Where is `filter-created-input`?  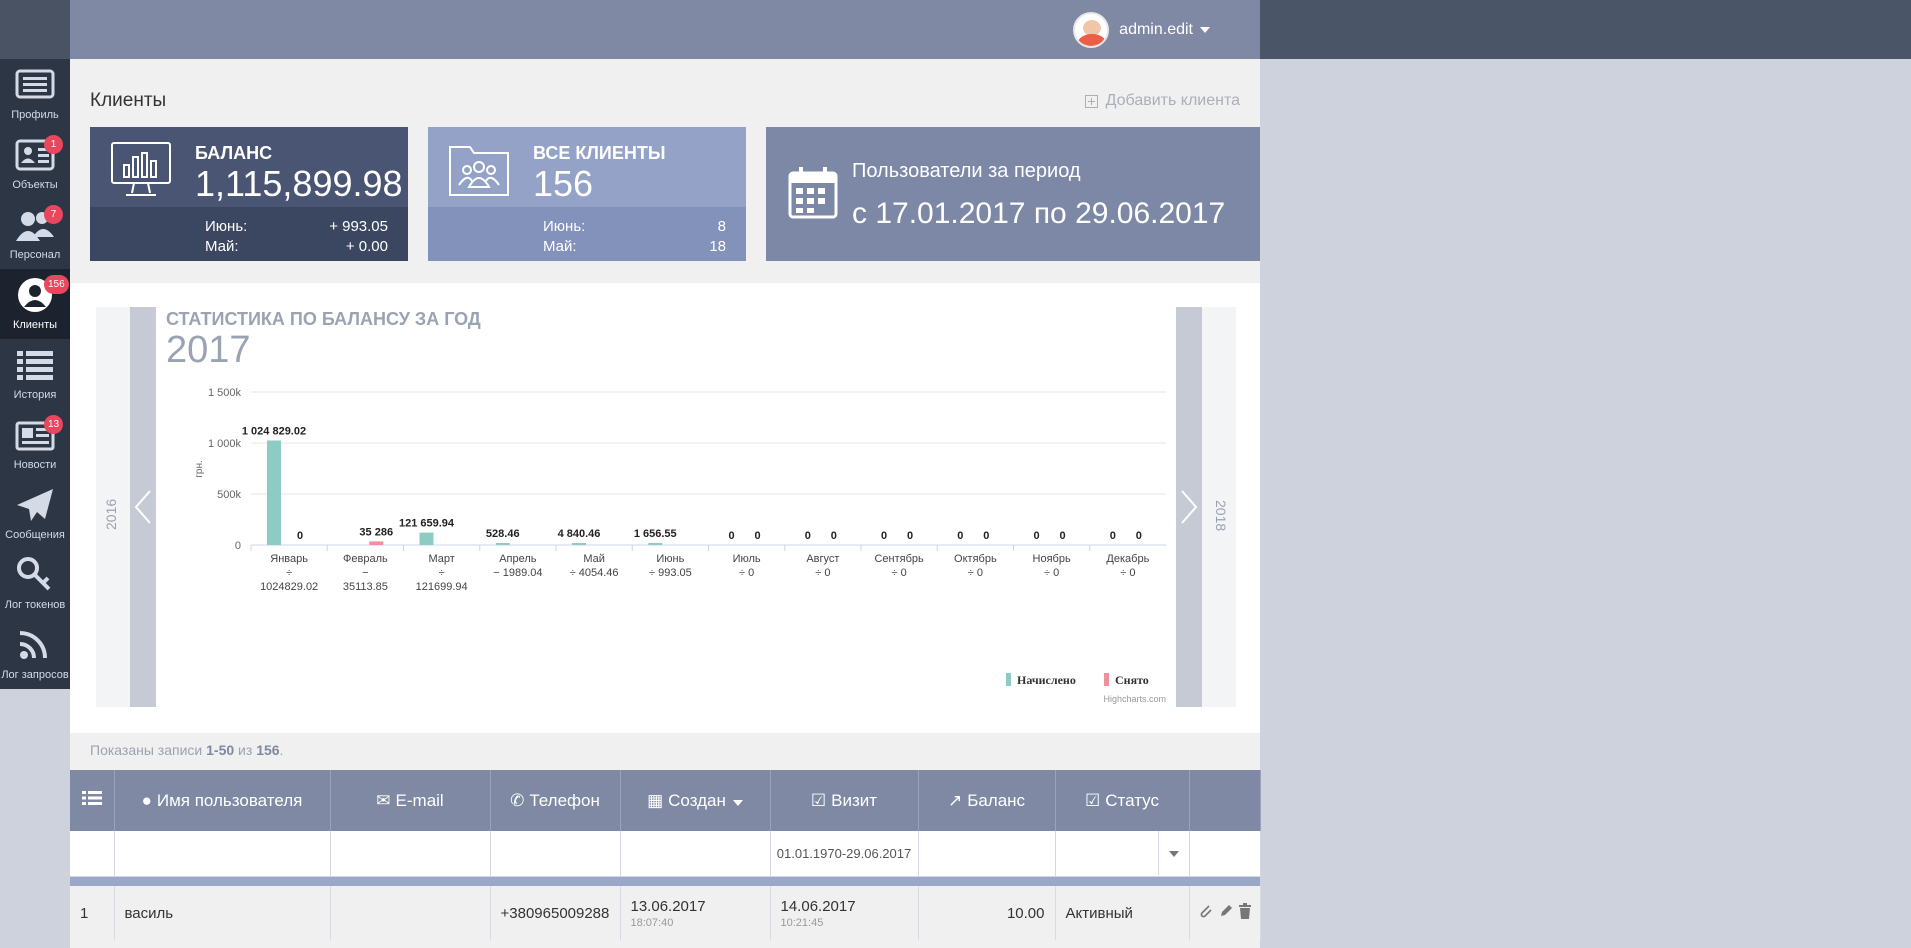 filter-created-input is located at coordinates (695, 854).